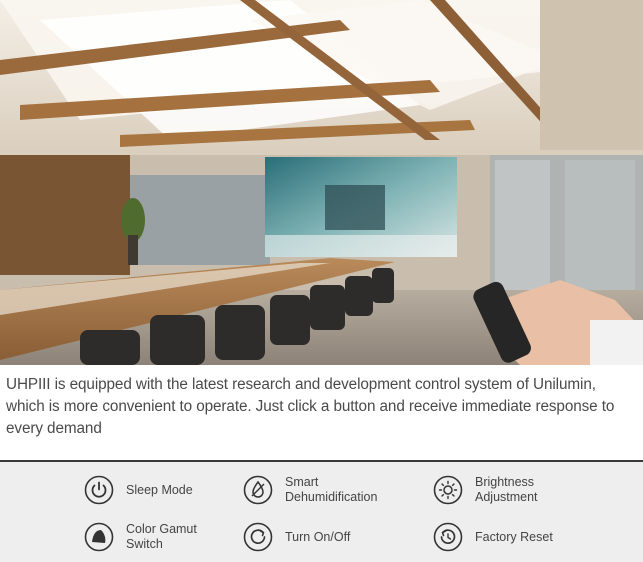 Image resolution: width=643 pixels, height=562 pixels. Describe the element at coordinates (514, 536) in the screenshot. I see `feature-label: Factory Reset` at that location.